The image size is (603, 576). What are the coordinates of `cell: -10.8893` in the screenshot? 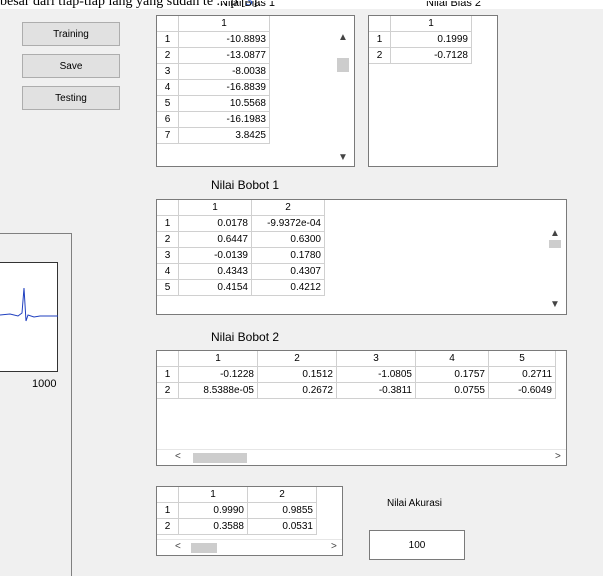 It's located at (224, 39).